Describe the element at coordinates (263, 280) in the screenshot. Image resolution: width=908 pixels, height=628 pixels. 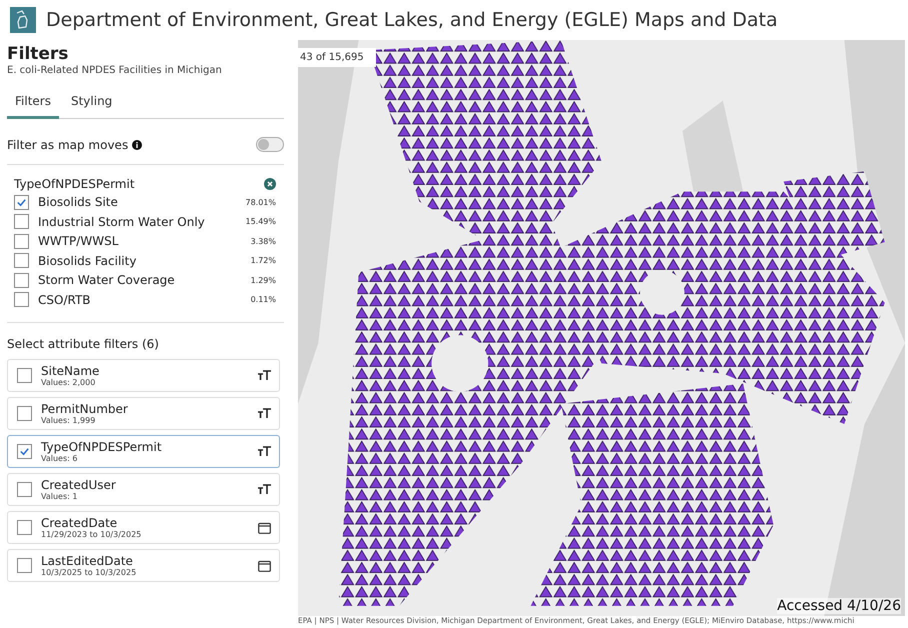
I see `option-share: 1.29%` at that location.